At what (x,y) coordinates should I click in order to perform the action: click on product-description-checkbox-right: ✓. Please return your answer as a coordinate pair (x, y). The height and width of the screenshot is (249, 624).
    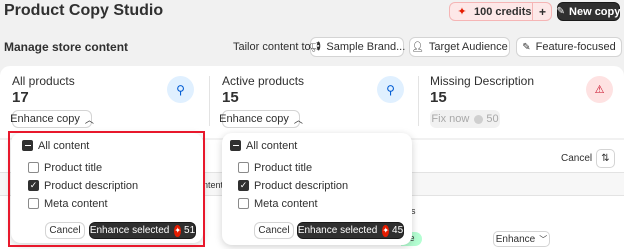
    Looking at the image, I should click on (243, 185).